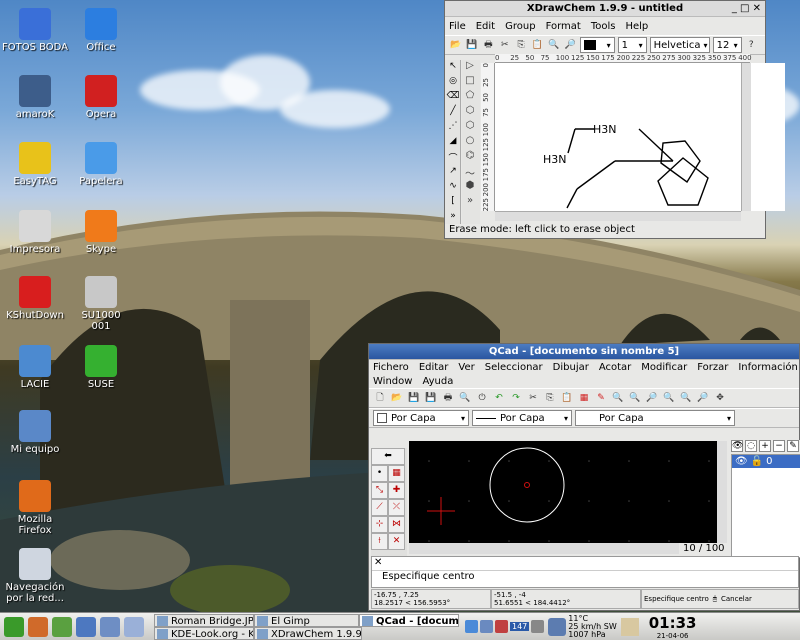 The image size is (800, 640). What do you see at coordinates (453, 218) in the screenshot?
I see `more-tools-icon: »` at bounding box center [453, 218].